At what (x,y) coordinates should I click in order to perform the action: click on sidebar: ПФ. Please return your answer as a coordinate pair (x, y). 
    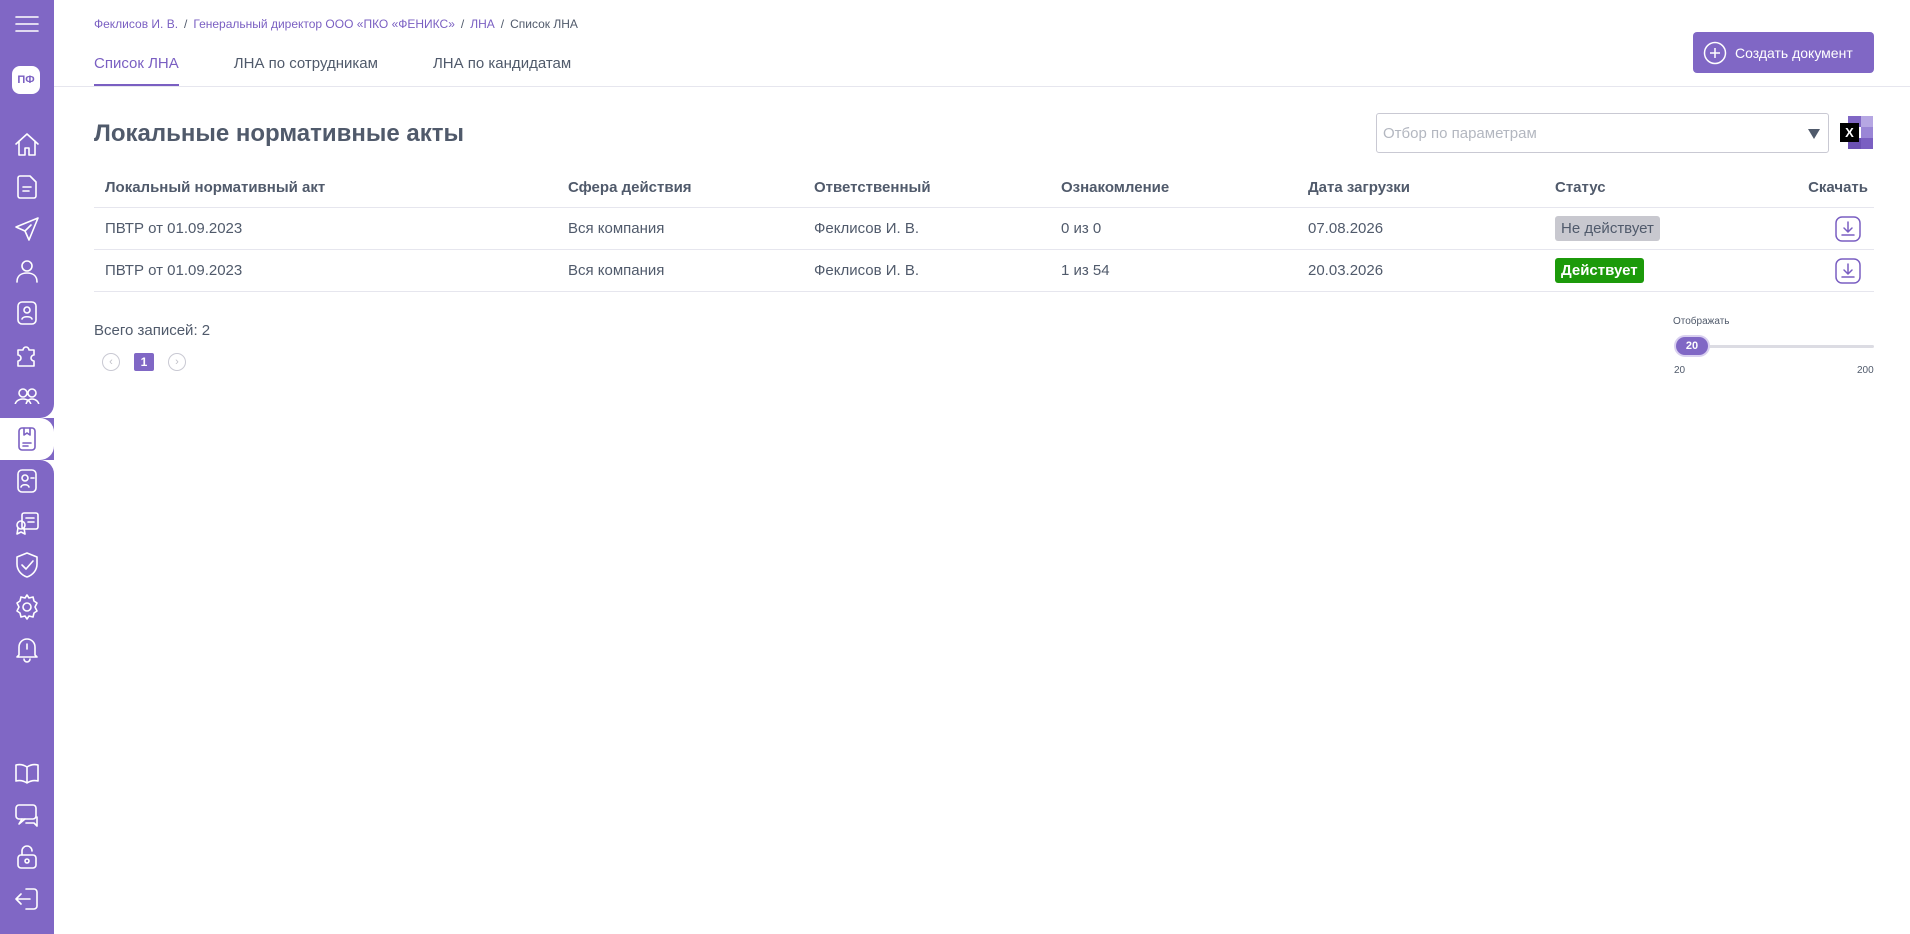
    Looking at the image, I should click on (27, 467).